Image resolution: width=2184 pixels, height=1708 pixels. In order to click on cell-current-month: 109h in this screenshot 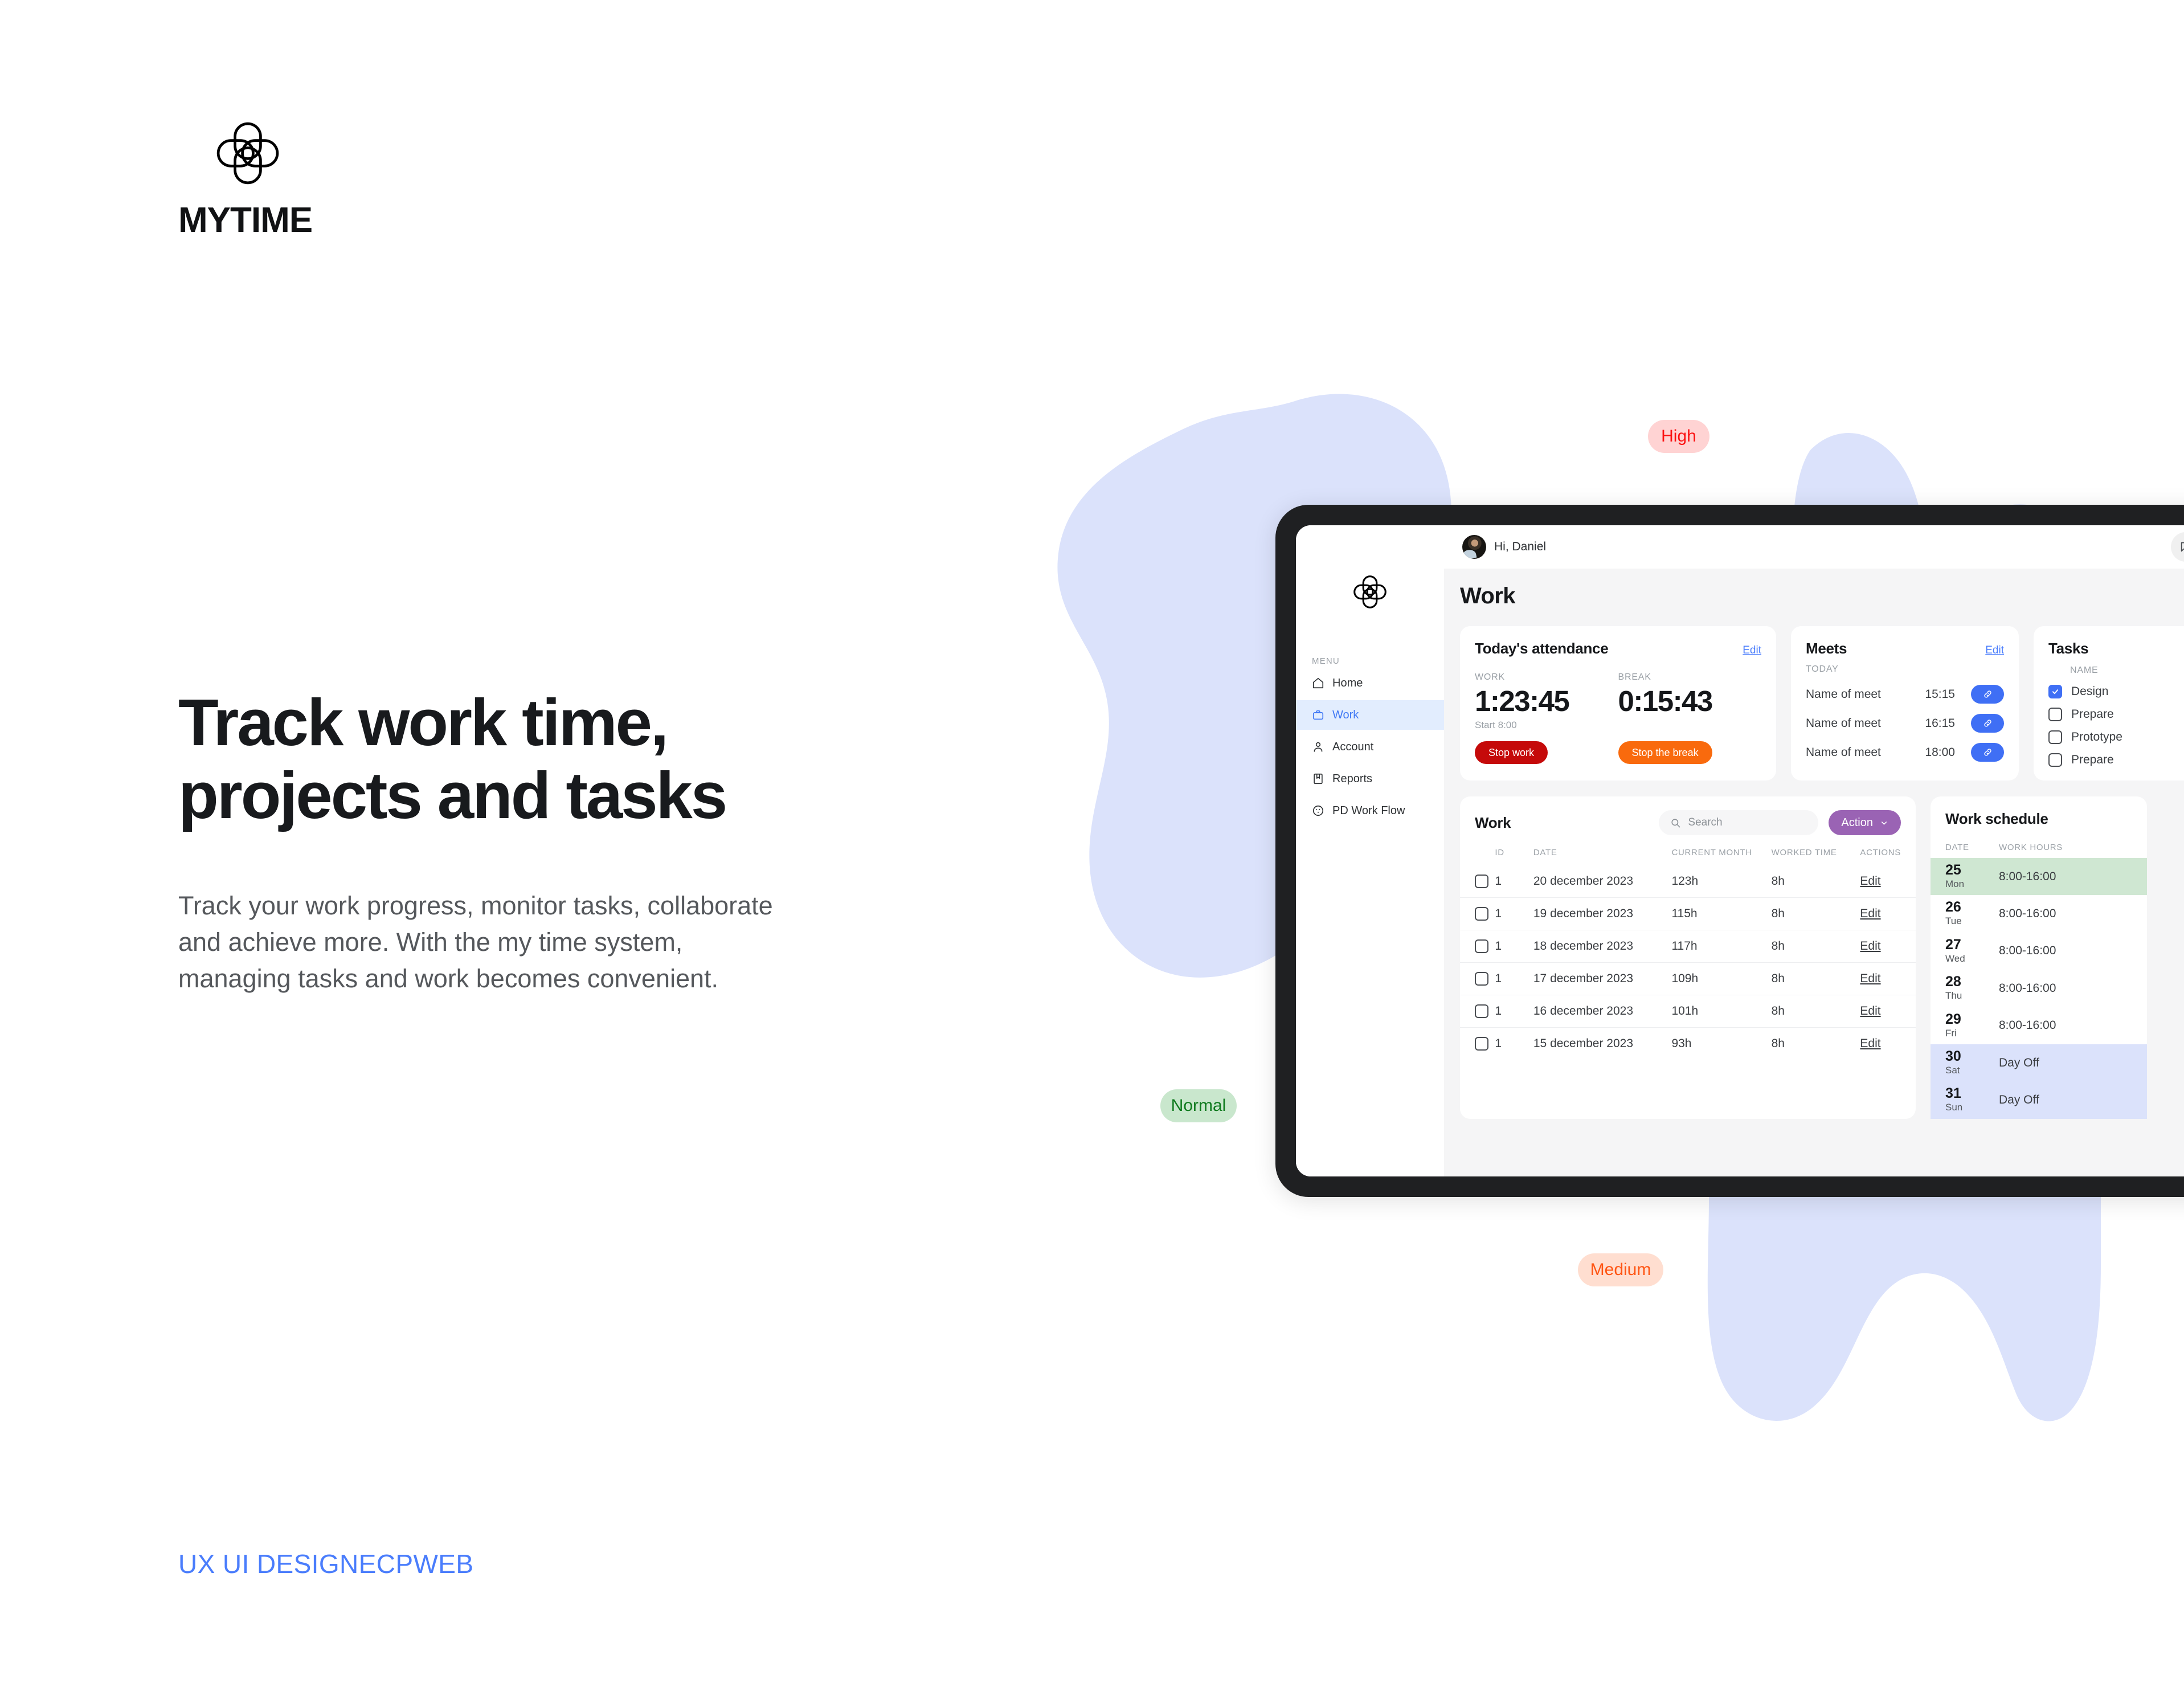, I will do `click(1721, 978)`.